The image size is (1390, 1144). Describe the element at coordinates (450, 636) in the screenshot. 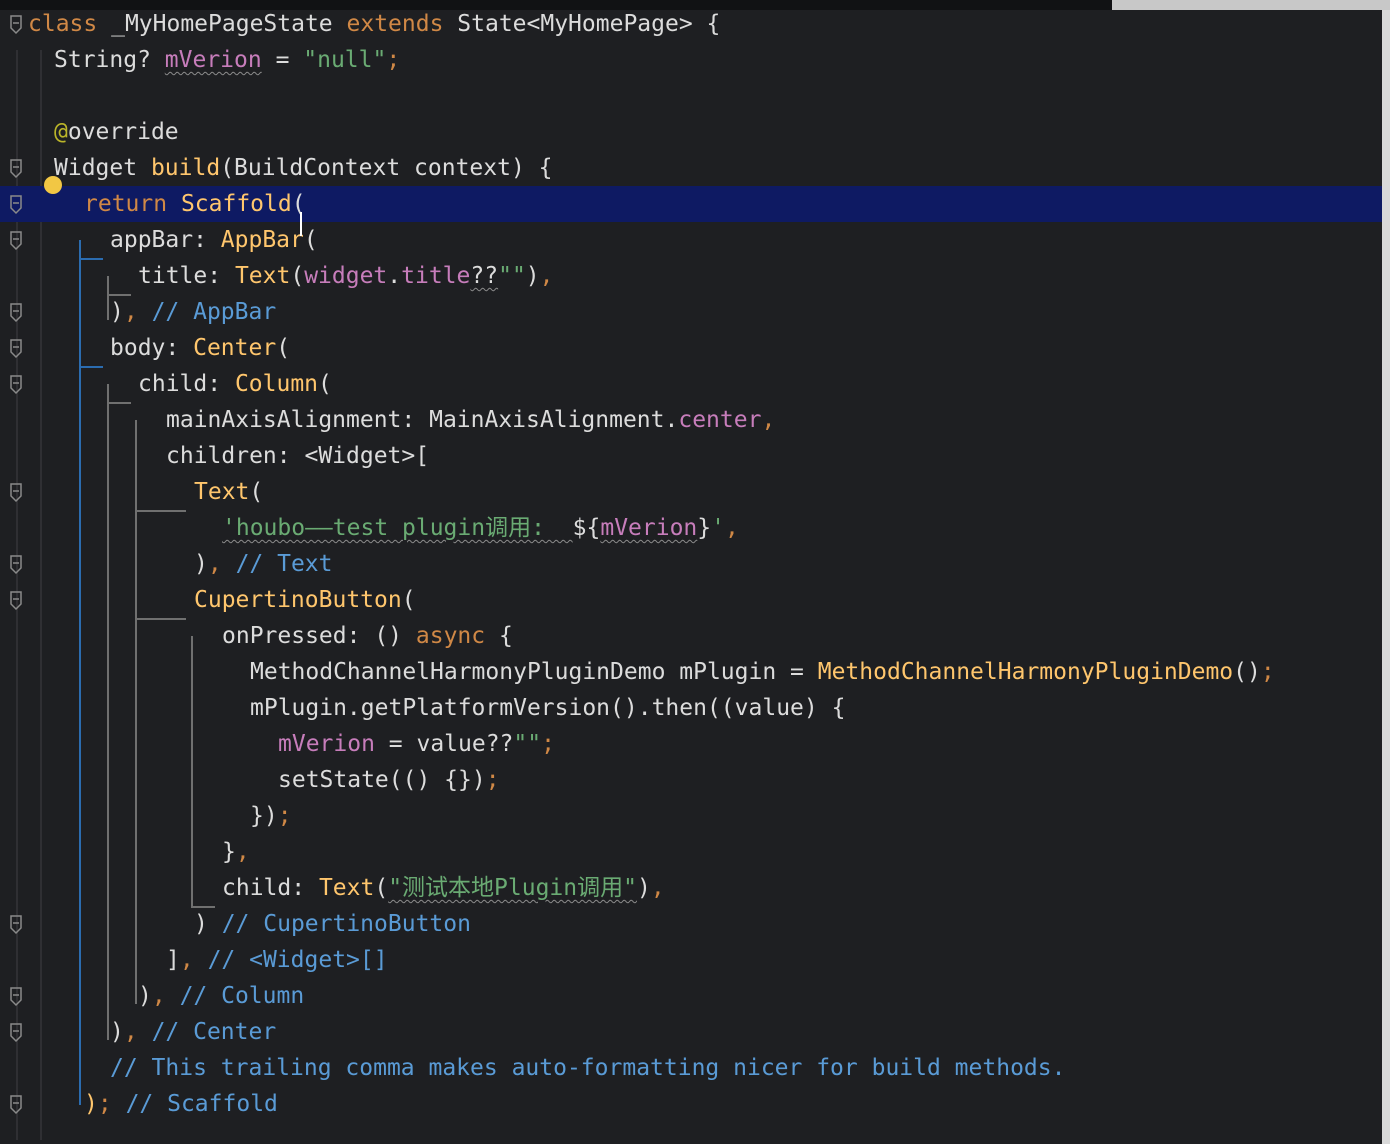

I see `code-token: async` at that location.